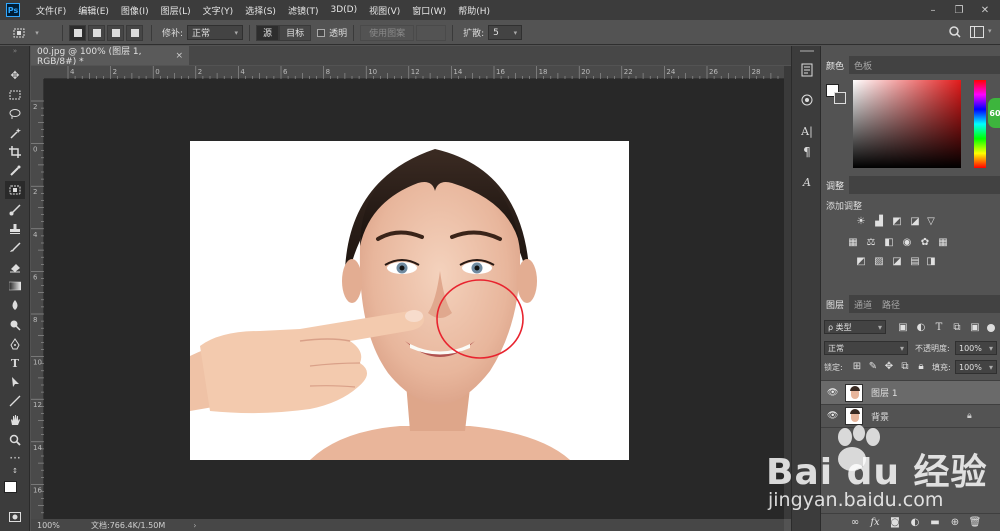 This screenshot has width=1000, height=531. What do you see at coordinates (866, 348) in the screenshot?
I see `blend-mode-select: 正常 ▾` at bounding box center [866, 348].